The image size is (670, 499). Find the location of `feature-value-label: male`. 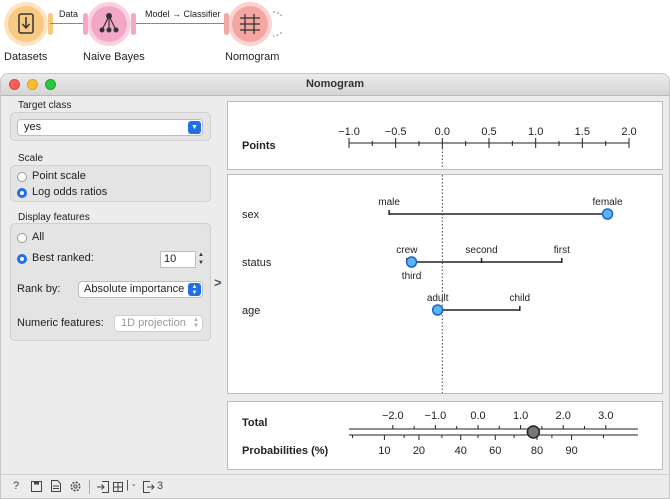

feature-value-label: male is located at coordinates (389, 202).